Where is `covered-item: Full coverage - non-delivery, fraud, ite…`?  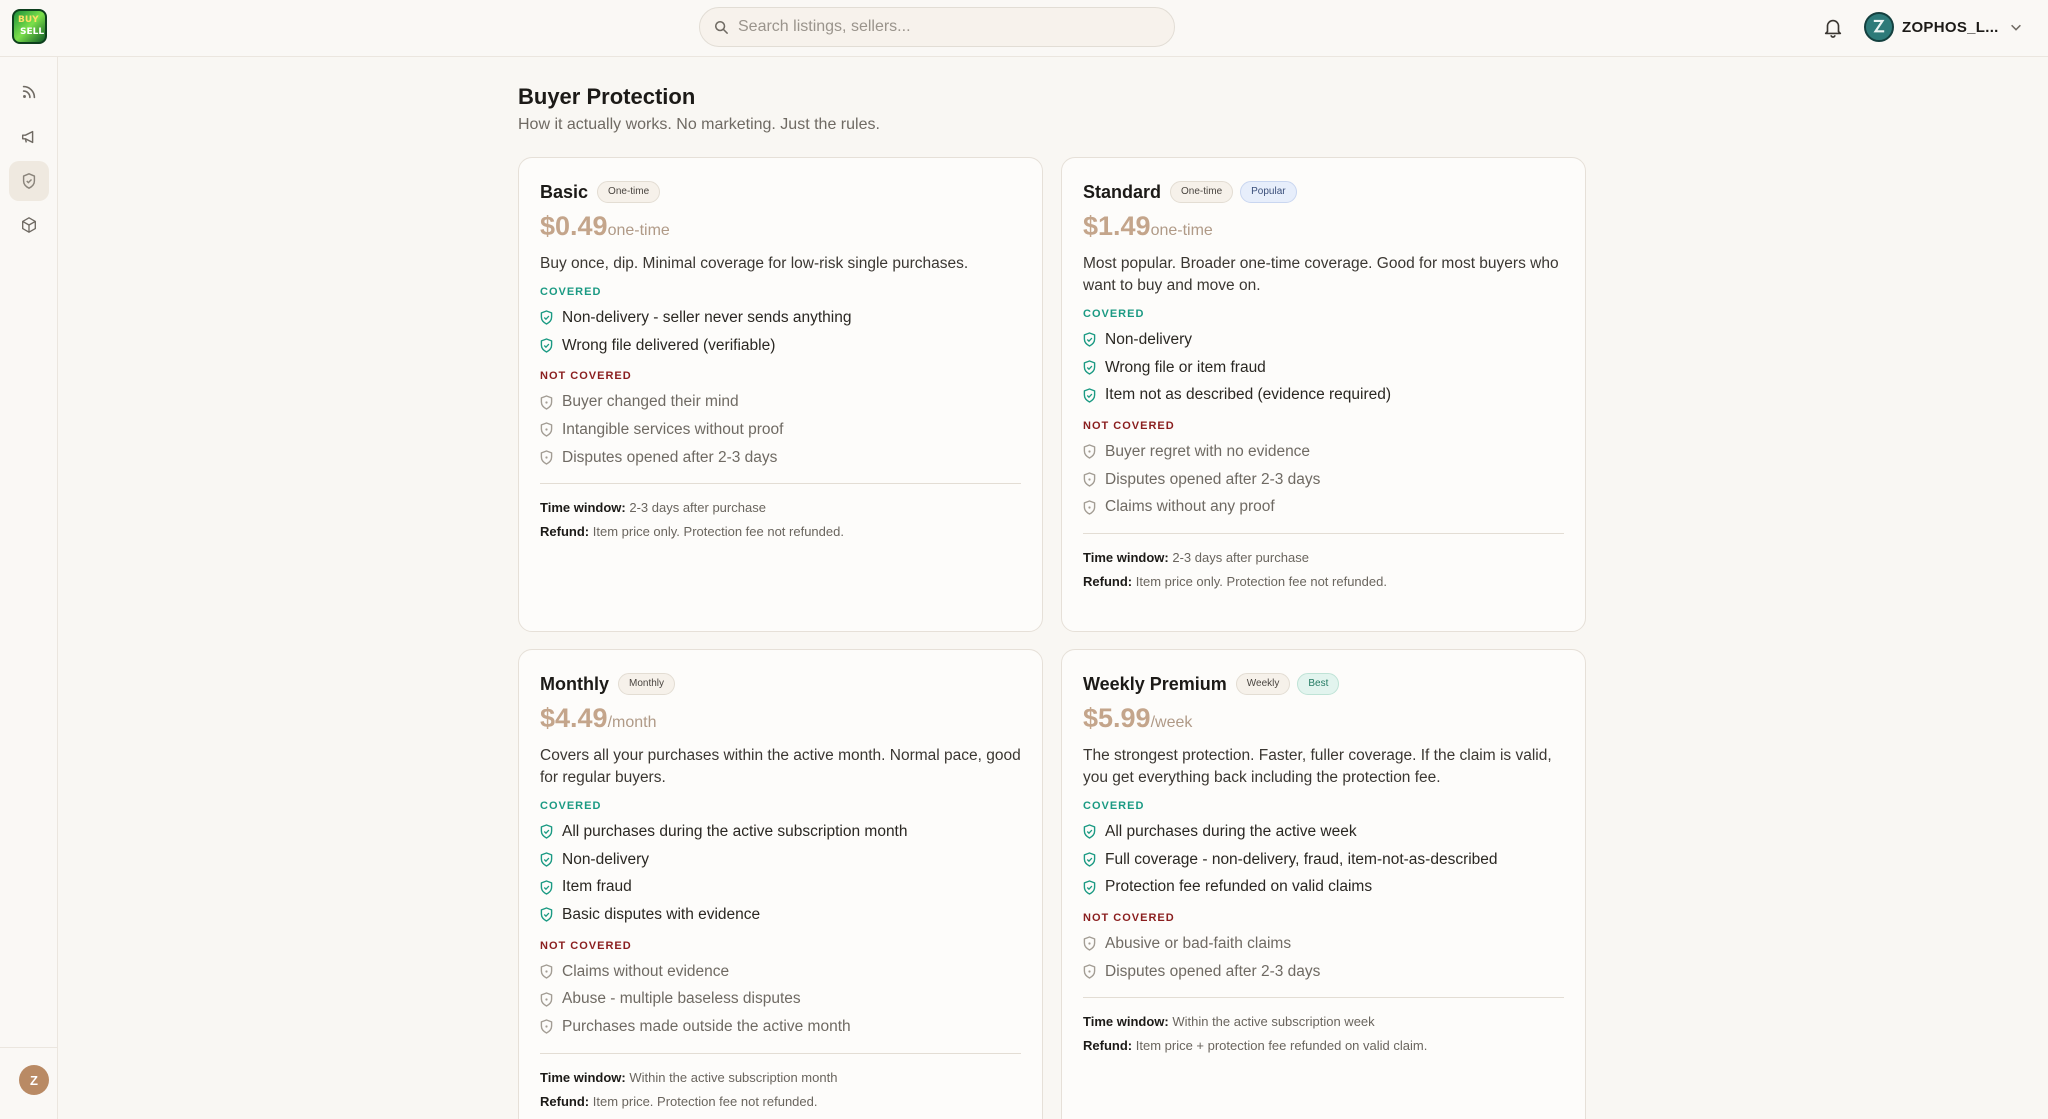
covered-item: Full coverage - non-delivery, fraud, ite… is located at coordinates (1323, 860).